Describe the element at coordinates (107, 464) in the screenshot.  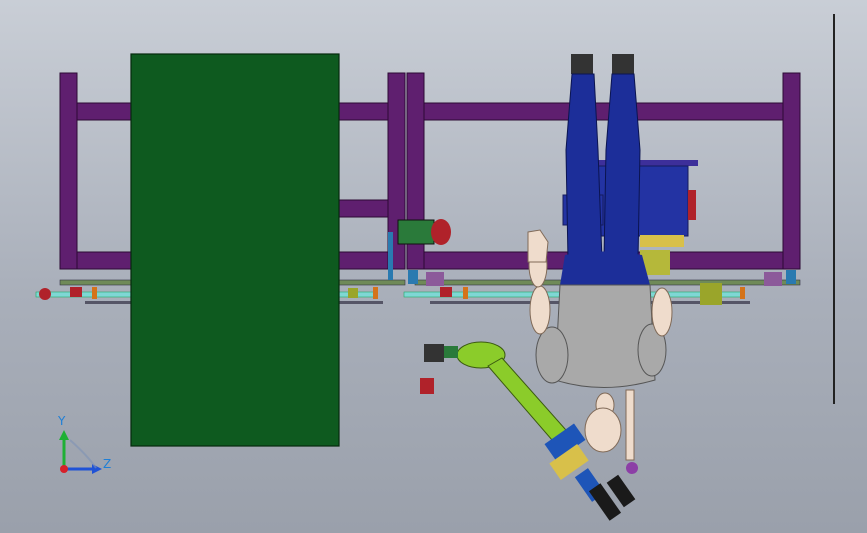
I see `triad-z-label: Z` at that location.